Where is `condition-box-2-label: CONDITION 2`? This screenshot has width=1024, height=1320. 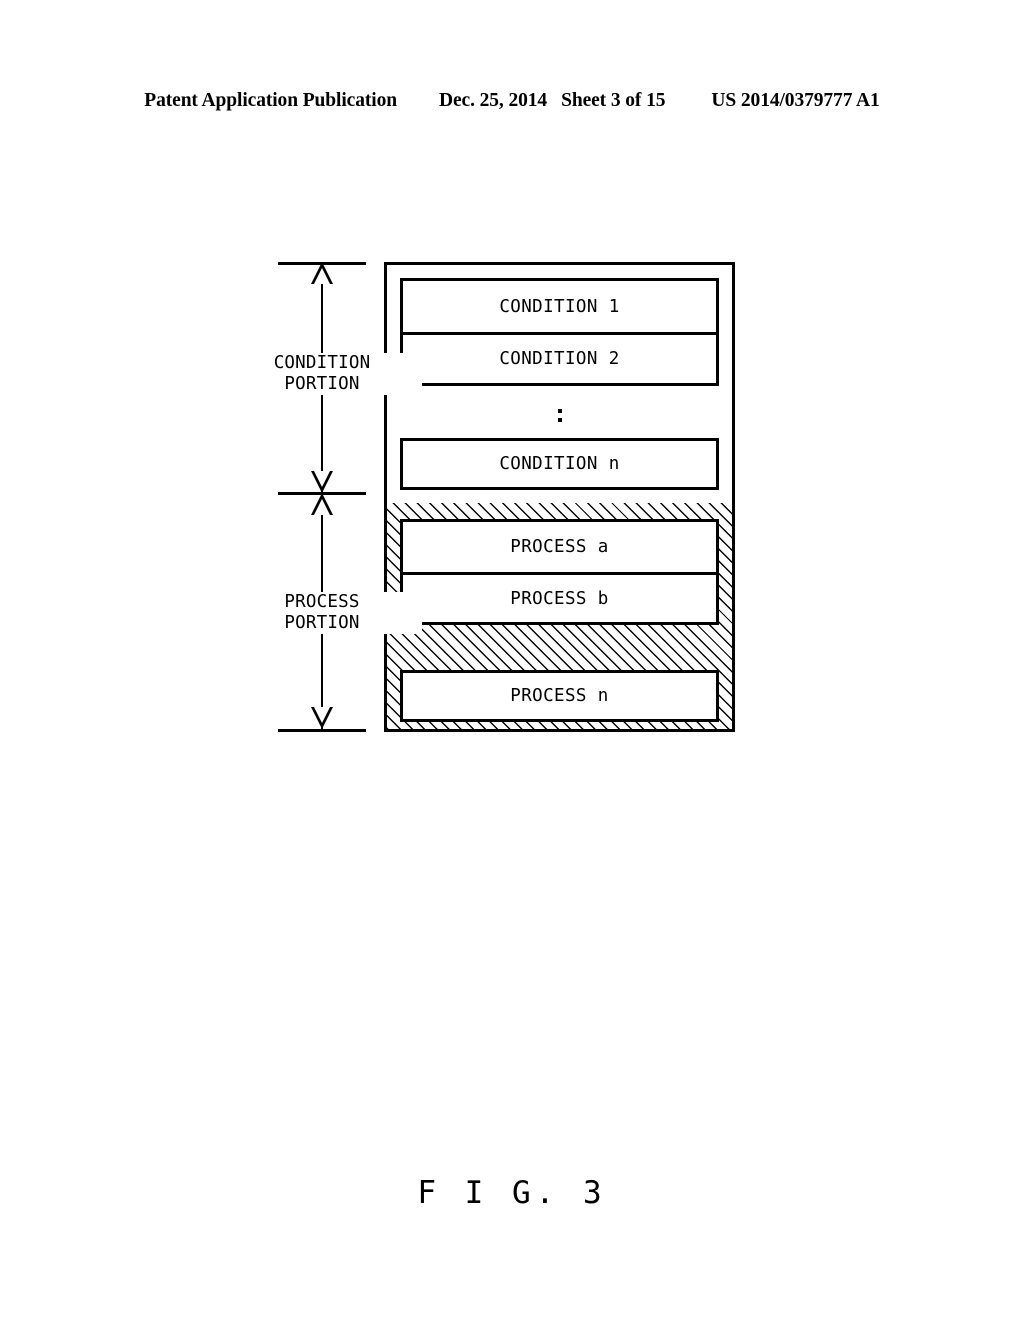
condition-box-2-label: CONDITION 2 is located at coordinates (559, 359).